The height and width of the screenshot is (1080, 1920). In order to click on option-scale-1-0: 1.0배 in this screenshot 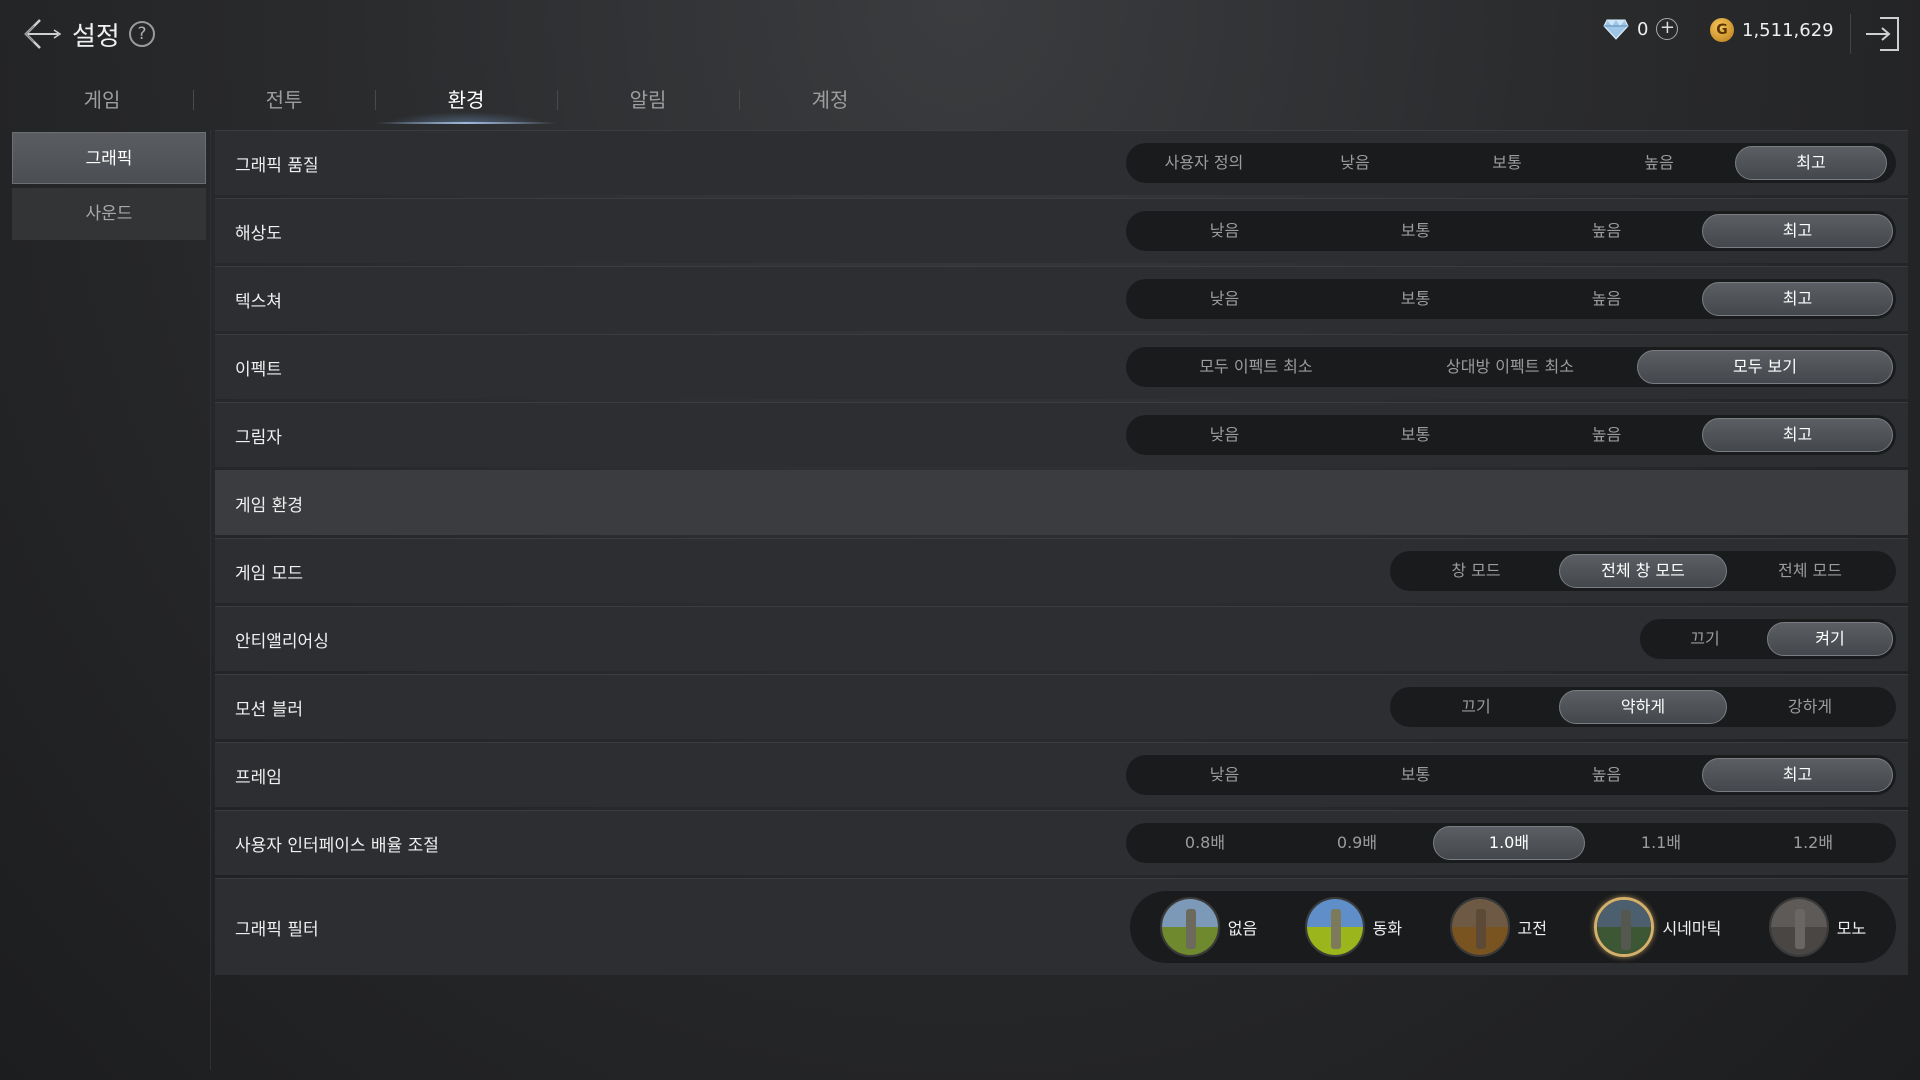, I will do `click(1509, 843)`.